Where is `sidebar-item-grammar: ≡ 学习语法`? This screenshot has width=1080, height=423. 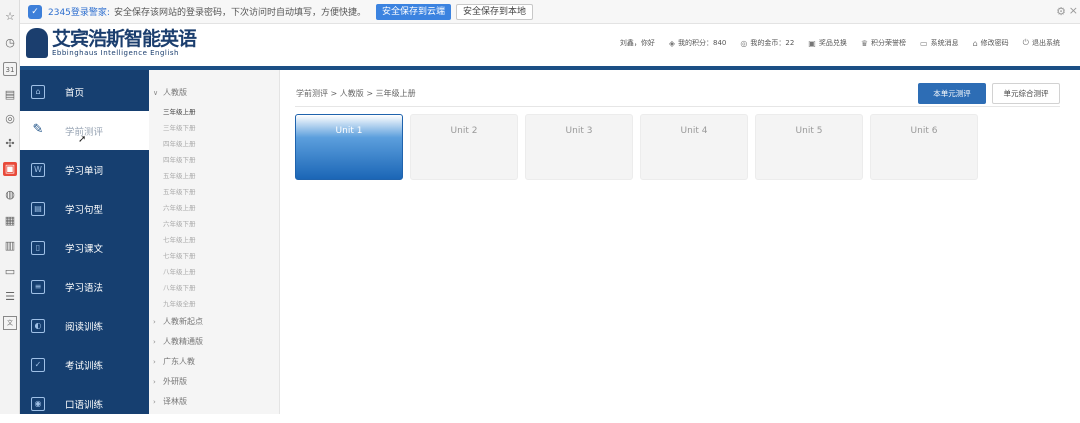 sidebar-item-grammar: ≡ 学习语法 is located at coordinates (84, 286).